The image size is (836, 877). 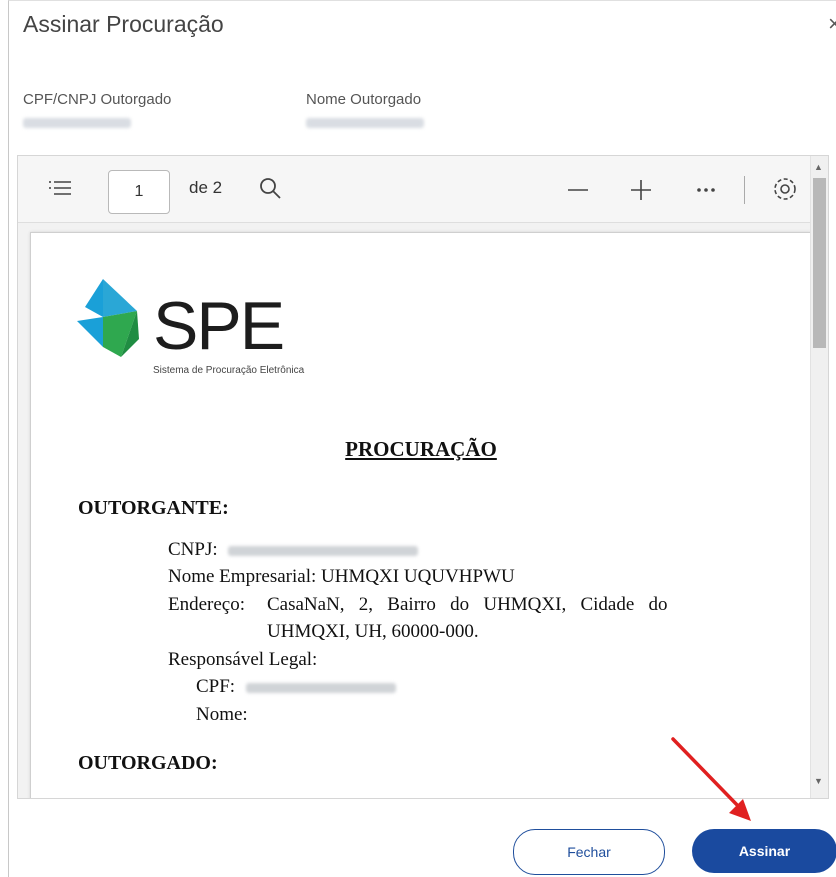 What do you see at coordinates (97, 99) in the screenshot?
I see `cpf-cnpj-outorgado-label: CPF/CNPJ Outorgado` at bounding box center [97, 99].